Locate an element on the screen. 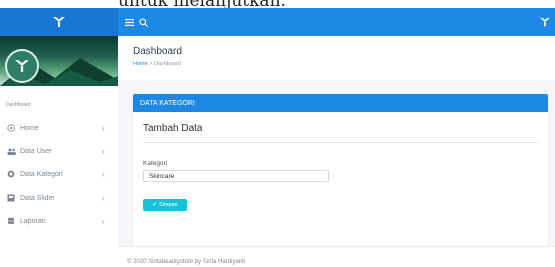 The width and height of the screenshot is (555, 267). check-icon: ✔ is located at coordinates (154, 205).